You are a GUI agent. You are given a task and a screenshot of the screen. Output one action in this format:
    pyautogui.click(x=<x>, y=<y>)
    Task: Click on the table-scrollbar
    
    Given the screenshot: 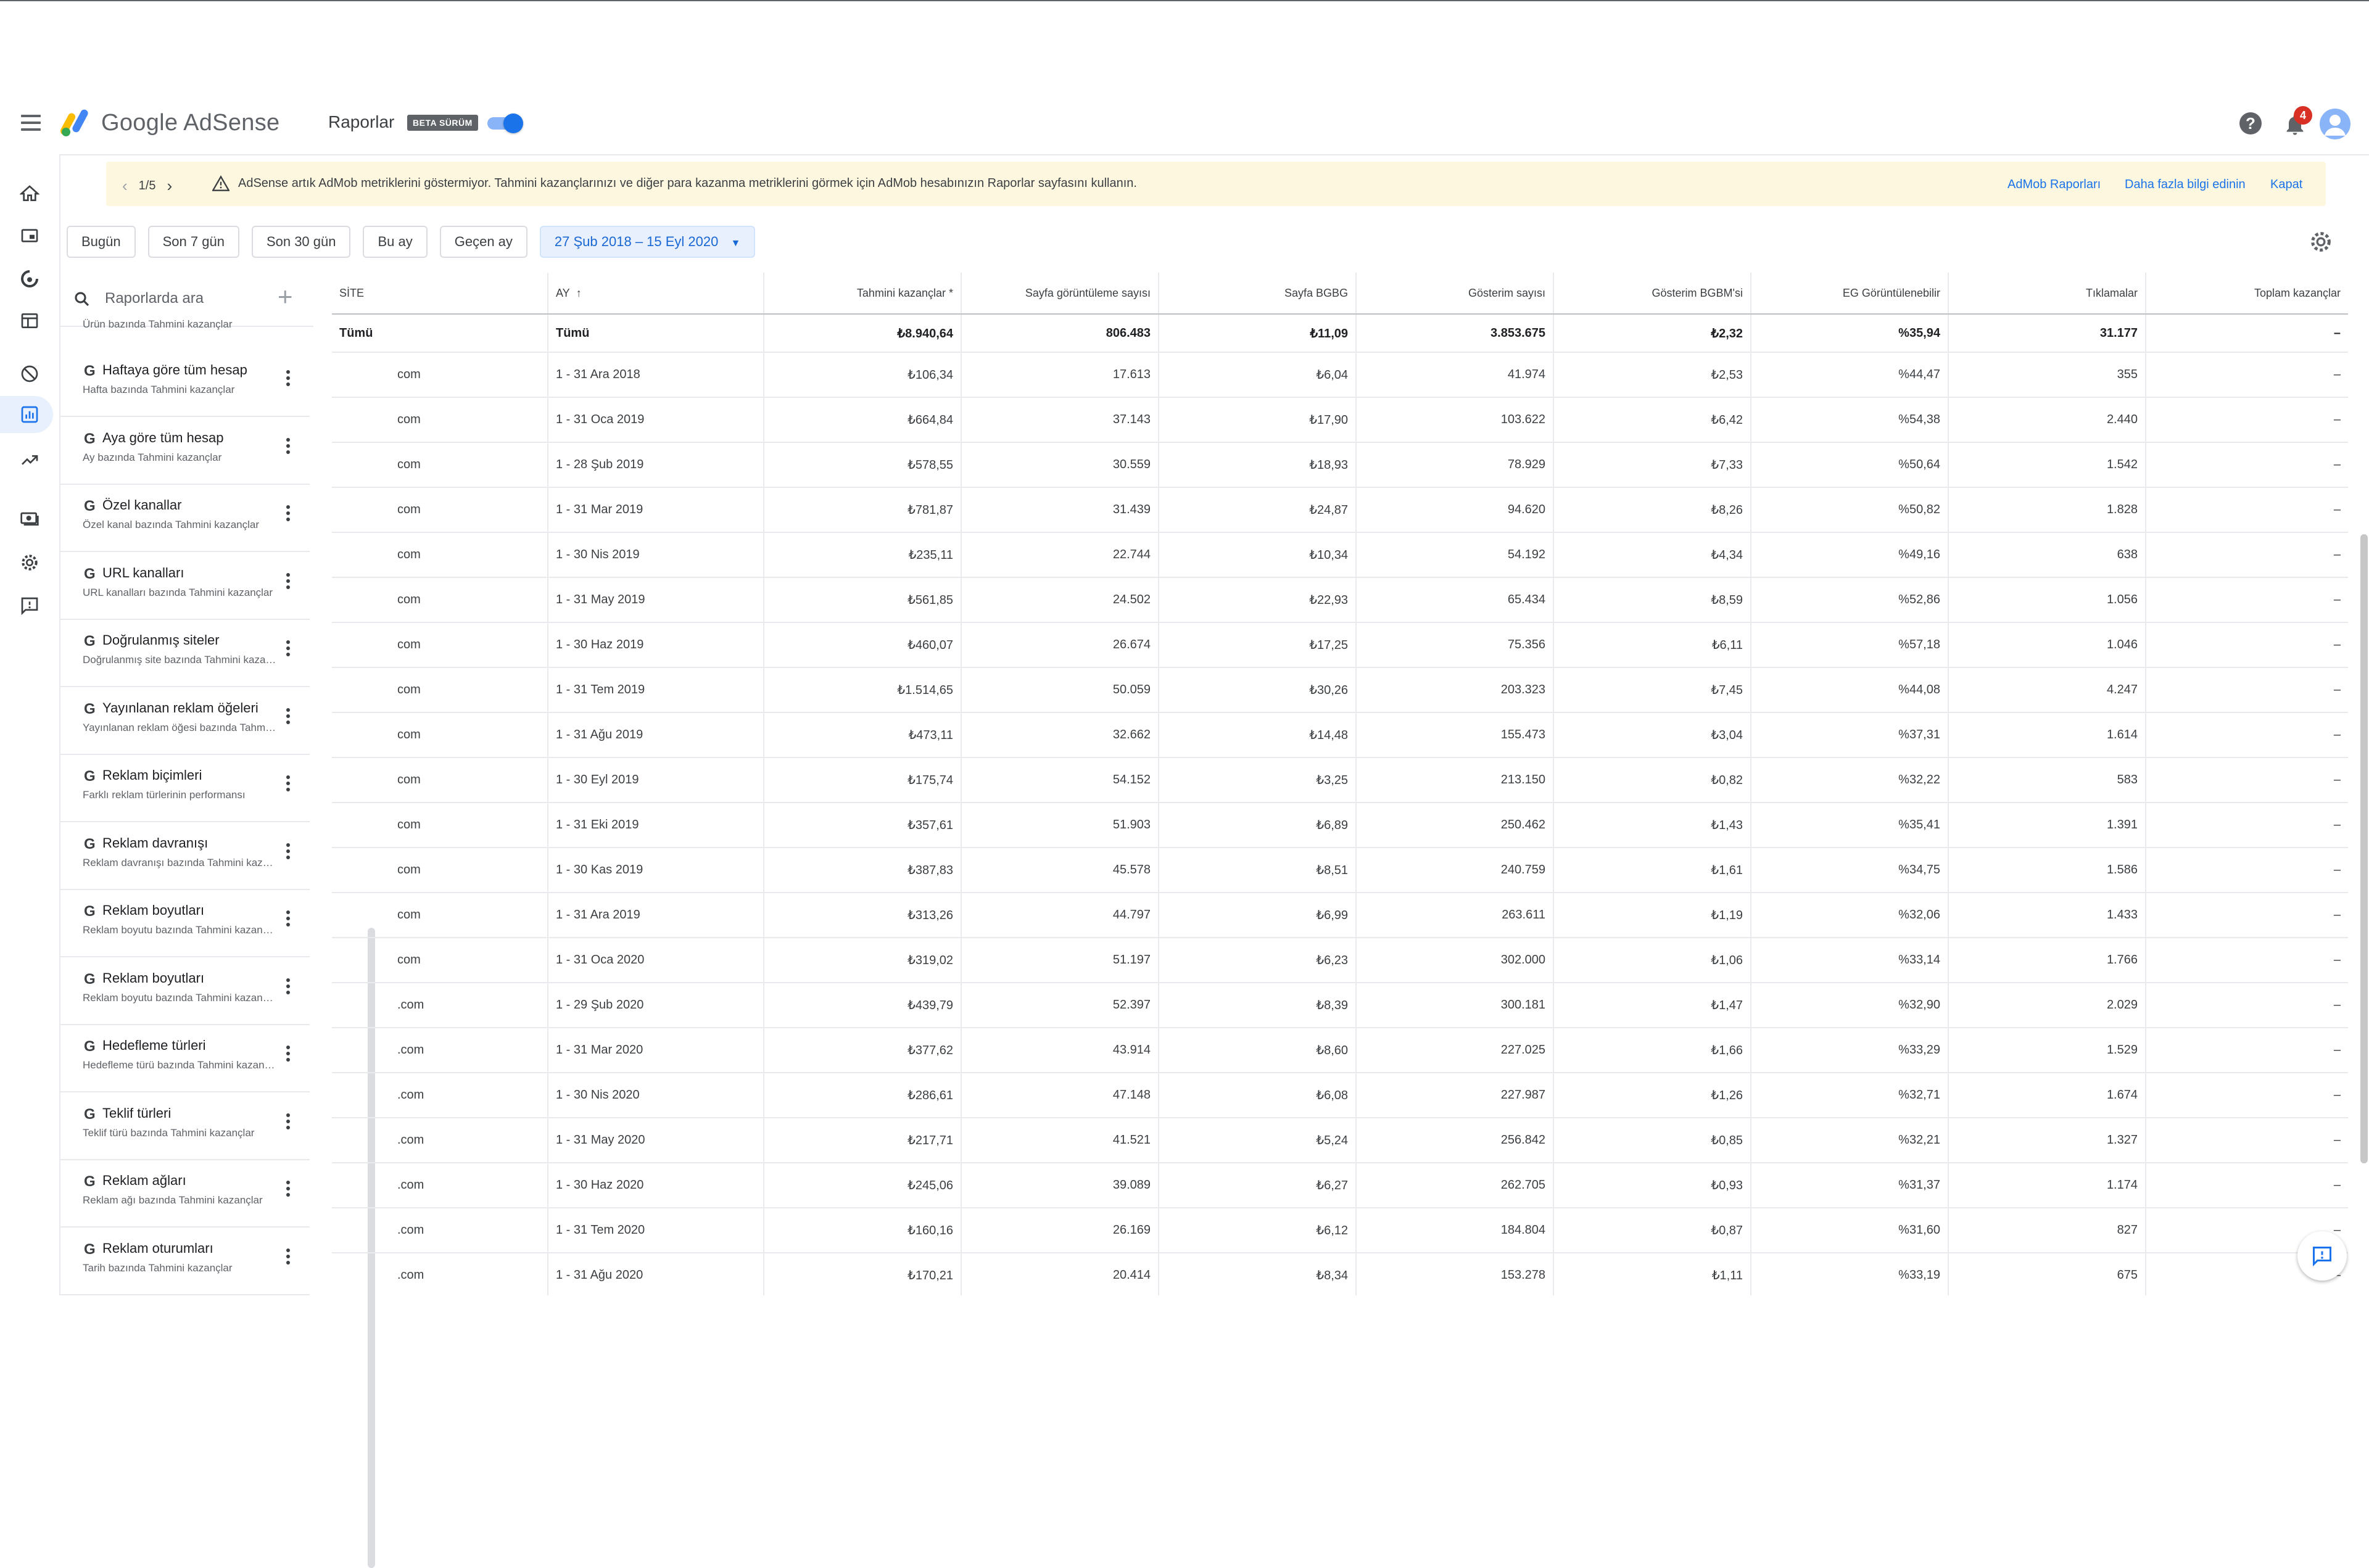 What is the action you would take?
    pyautogui.click(x=2364, y=848)
    